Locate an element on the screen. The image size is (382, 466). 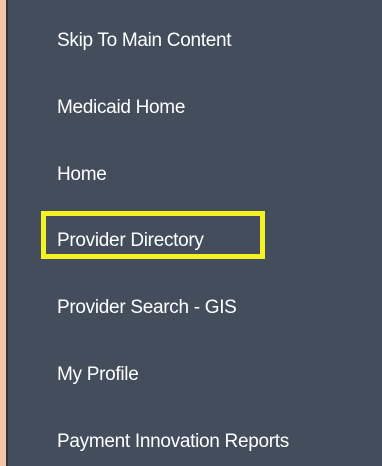
nav-item-provider-directory: Provider Directory is located at coordinates (130, 241).